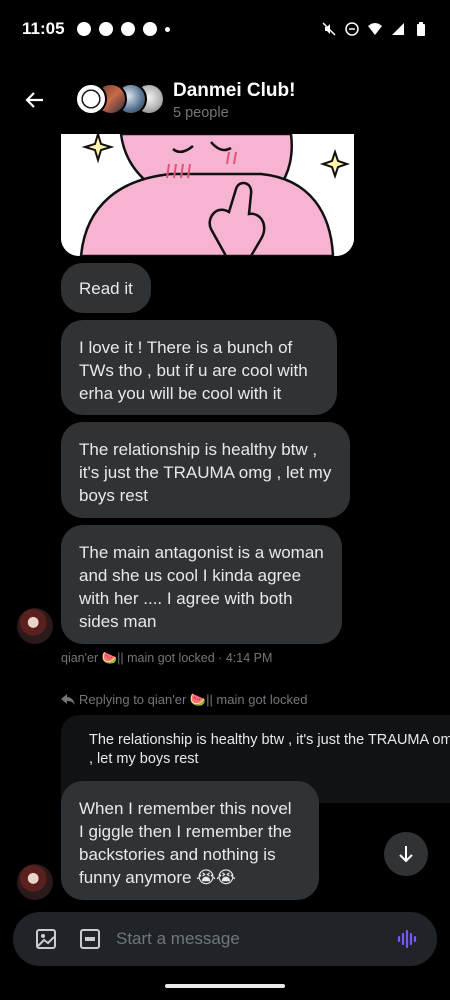 The height and width of the screenshot is (1000, 450). Describe the element at coordinates (127, 29) in the screenshot. I see `snapchat-icon` at that location.